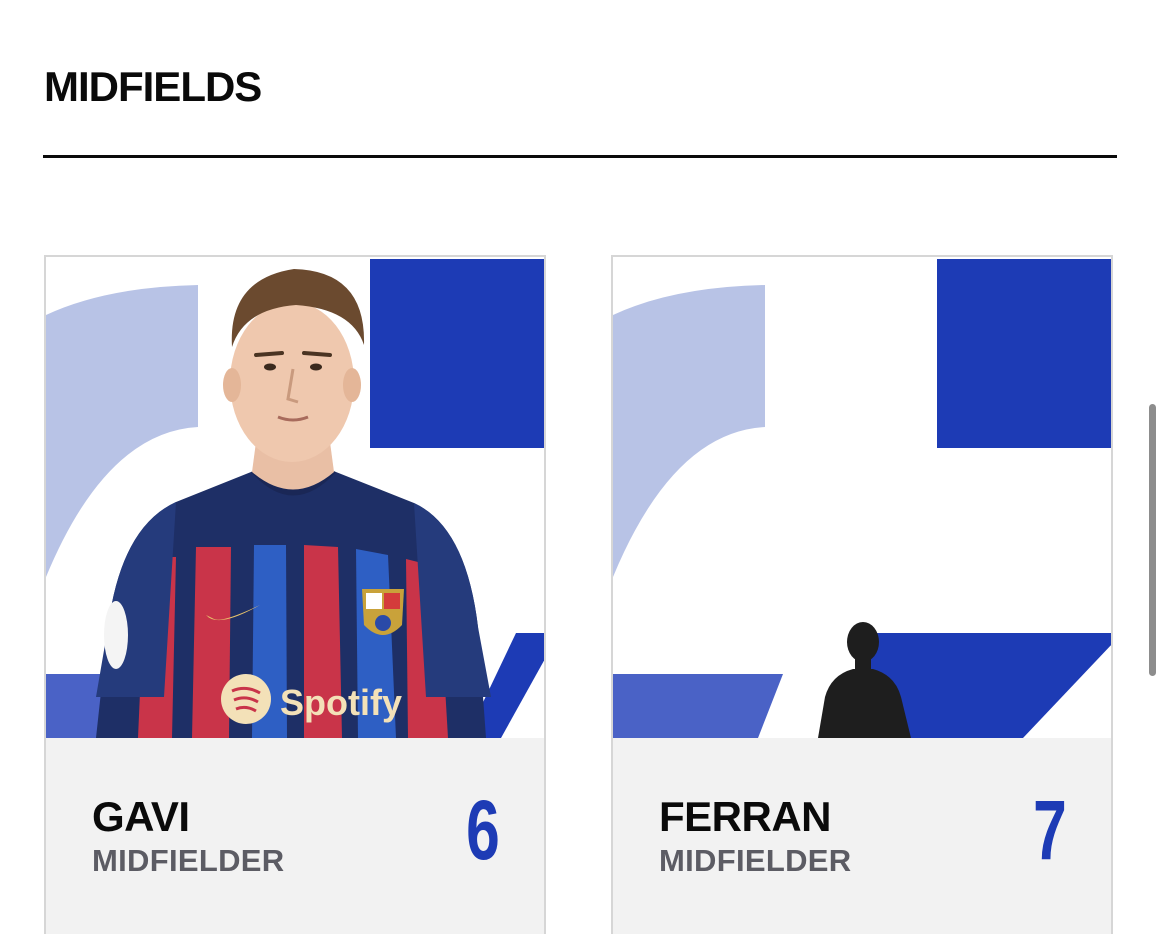 The image size is (1160, 934). What do you see at coordinates (698, 706) in the screenshot?
I see `bottom-left-blue-bar` at bounding box center [698, 706].